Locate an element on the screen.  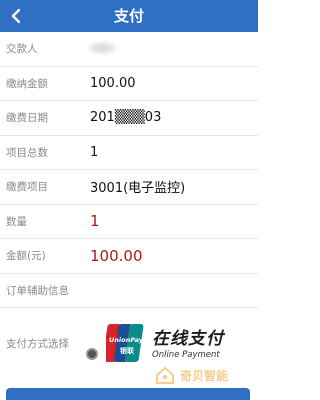
confirm-button is located at coordinates (128, 394).